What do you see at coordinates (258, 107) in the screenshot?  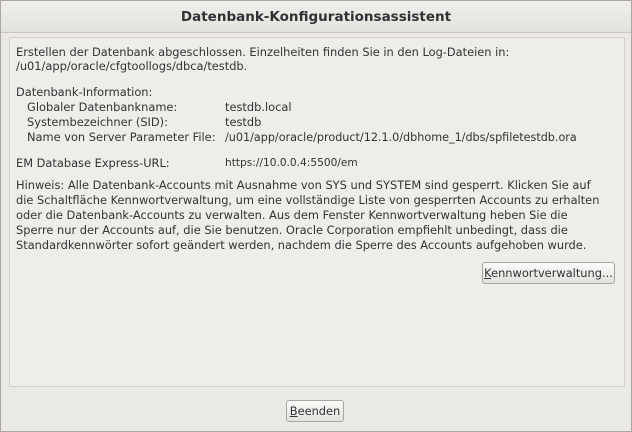 I see `global-db-name-value: testdb.local` at bounding box center [258, 107].